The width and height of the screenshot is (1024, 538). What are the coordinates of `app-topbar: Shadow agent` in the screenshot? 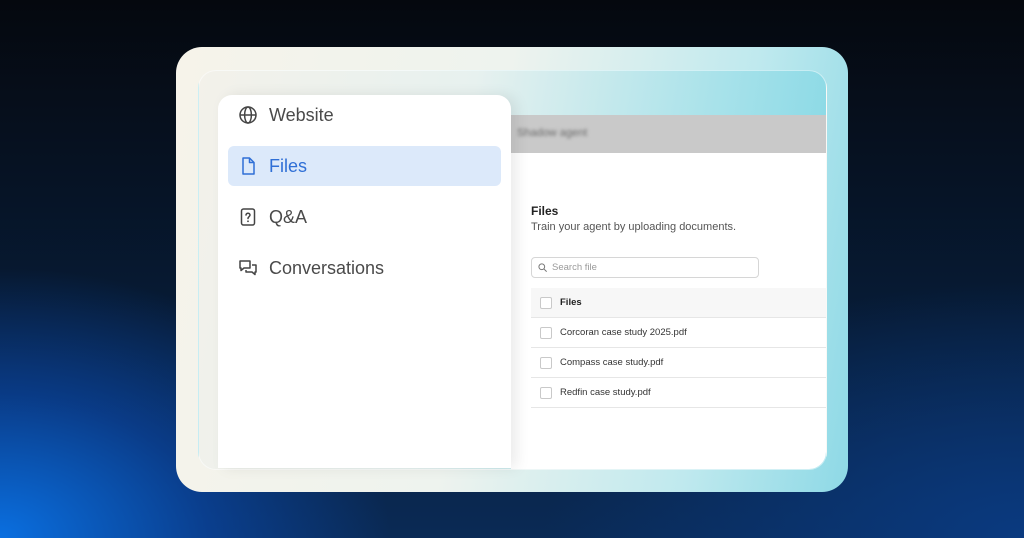 It's located at (668, 134).